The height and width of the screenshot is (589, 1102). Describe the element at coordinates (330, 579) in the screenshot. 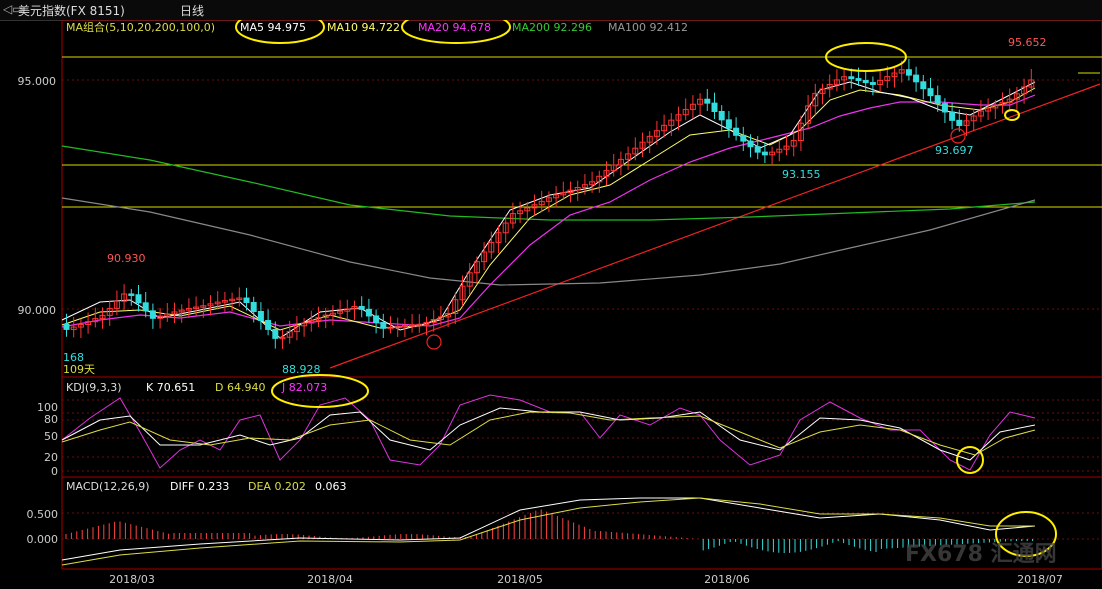

I see `x-label-apr: 2018/04` at that location.